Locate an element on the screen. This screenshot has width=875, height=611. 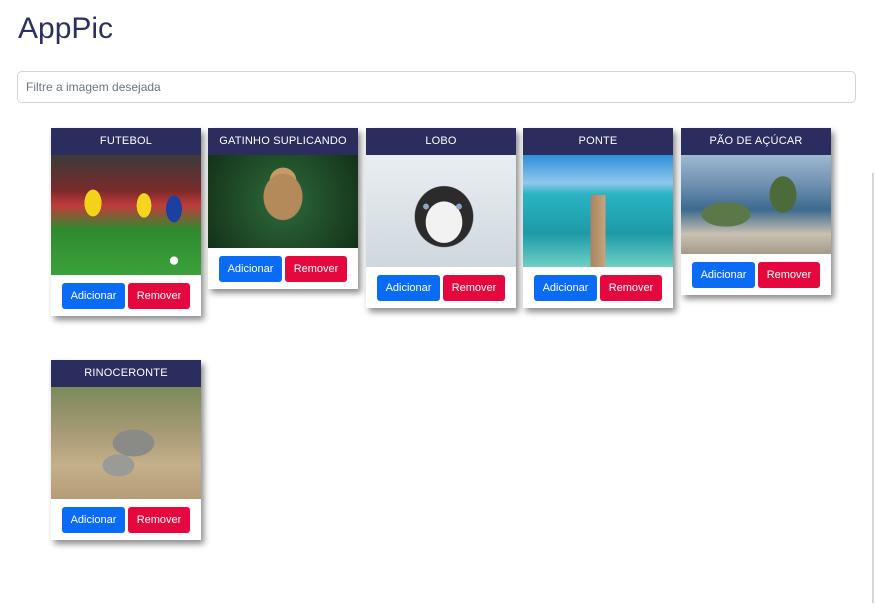
image-card-futebol: FUTEBOL Adicionar Remover is located at coordinates (126, 222).